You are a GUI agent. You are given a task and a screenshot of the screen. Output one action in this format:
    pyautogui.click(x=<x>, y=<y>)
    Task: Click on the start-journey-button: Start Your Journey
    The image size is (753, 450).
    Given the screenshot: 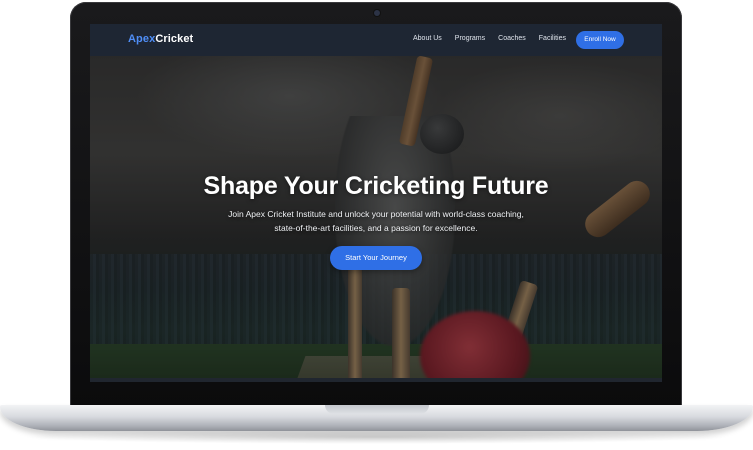 What is the action you would take?
    pyautogui.click(x=376, y=258)
    